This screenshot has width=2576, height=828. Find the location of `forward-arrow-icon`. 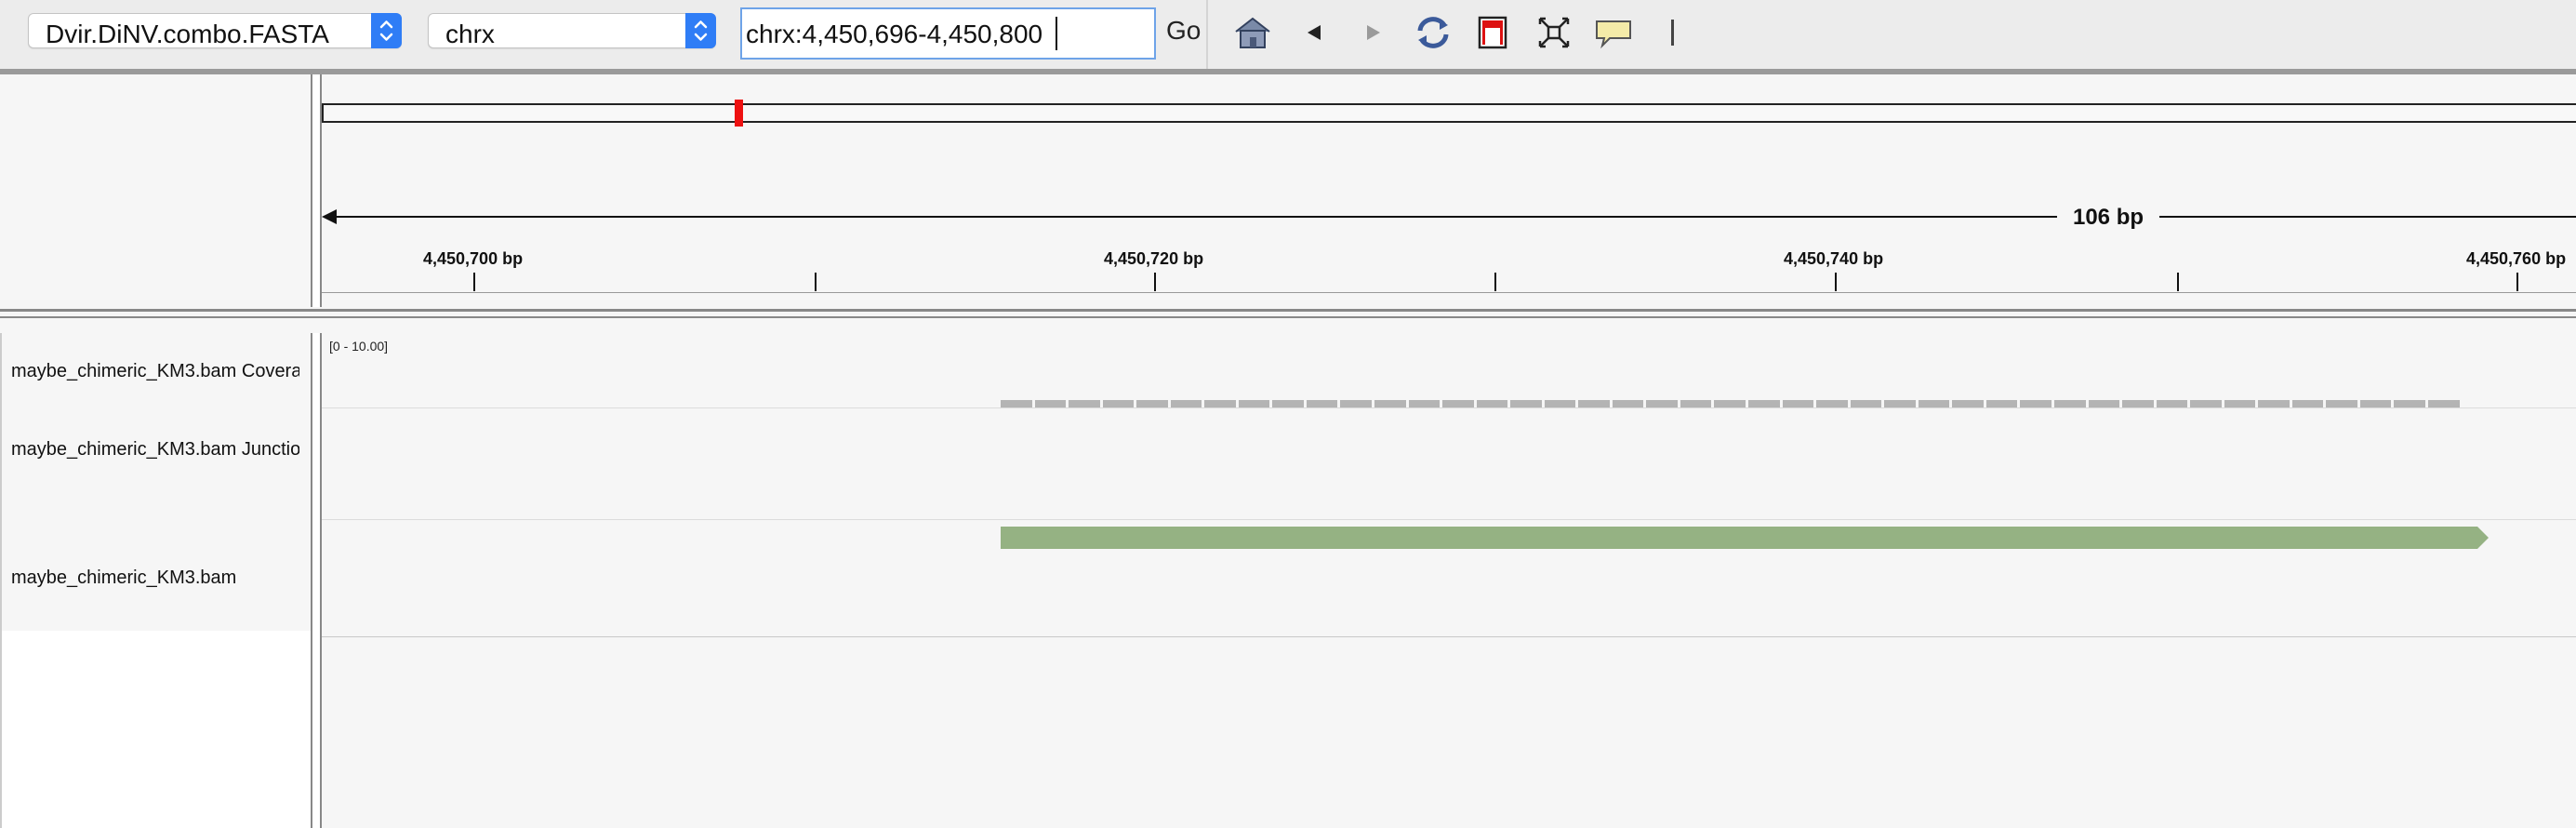

forward-arrow-icon is located at coordinates (1373, 33).